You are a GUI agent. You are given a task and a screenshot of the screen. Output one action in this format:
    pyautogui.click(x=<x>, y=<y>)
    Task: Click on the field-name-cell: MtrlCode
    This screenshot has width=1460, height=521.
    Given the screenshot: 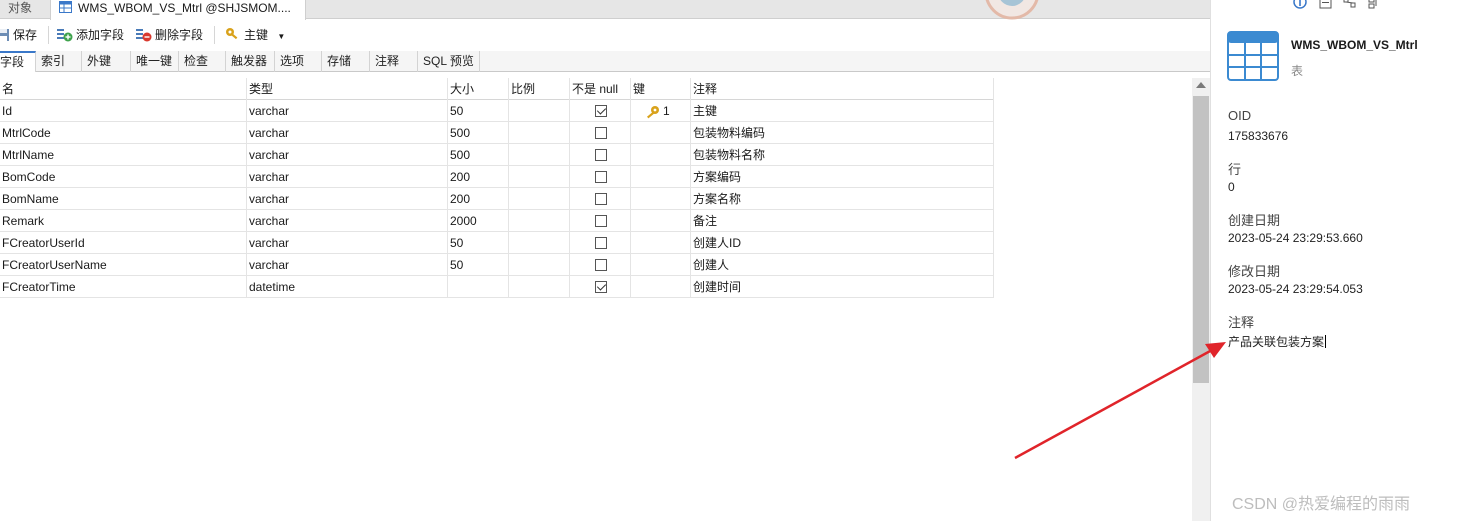 What is the action you would take?
    pyautogui.click(x=123, y=133)
    